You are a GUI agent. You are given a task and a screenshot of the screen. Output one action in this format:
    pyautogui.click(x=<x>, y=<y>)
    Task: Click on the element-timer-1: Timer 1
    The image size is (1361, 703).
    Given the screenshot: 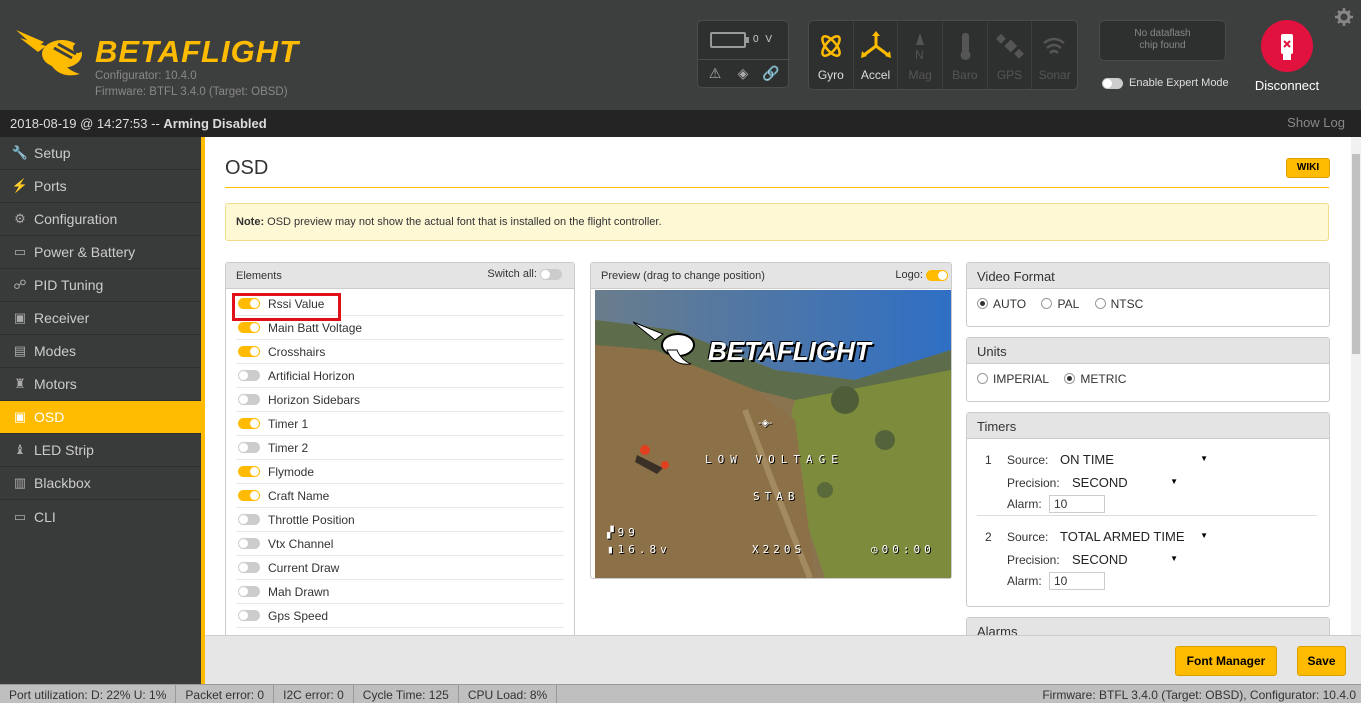 What is the action you would take?
    pyautogui.click(x=400, y=424)
    